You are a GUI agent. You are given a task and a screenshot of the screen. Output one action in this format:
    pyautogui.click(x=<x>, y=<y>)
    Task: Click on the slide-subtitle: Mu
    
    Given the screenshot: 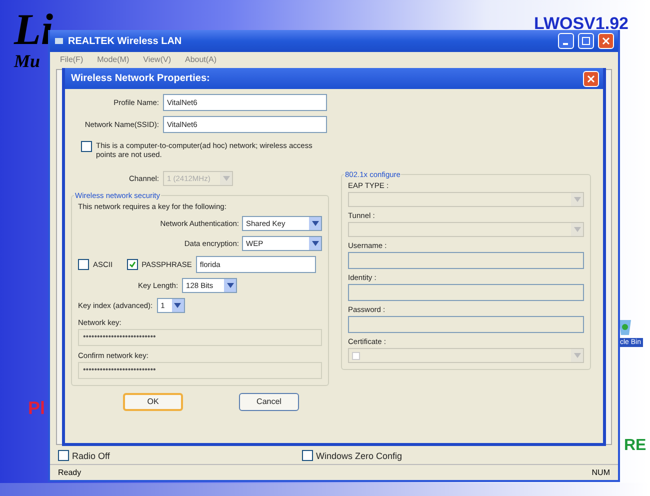 What is the action you would take?
    pyautogui.click(x=27, y=61)
    